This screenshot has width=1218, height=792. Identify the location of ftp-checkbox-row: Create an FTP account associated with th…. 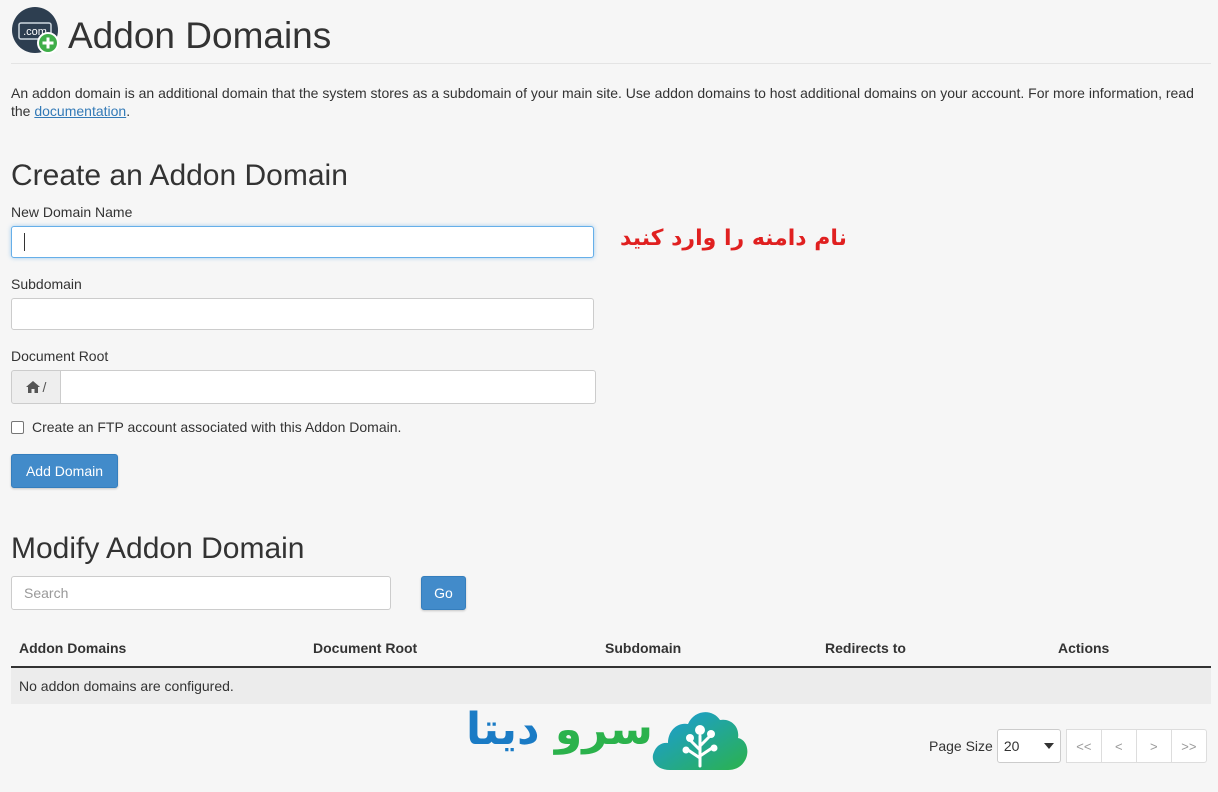
(206, 427).